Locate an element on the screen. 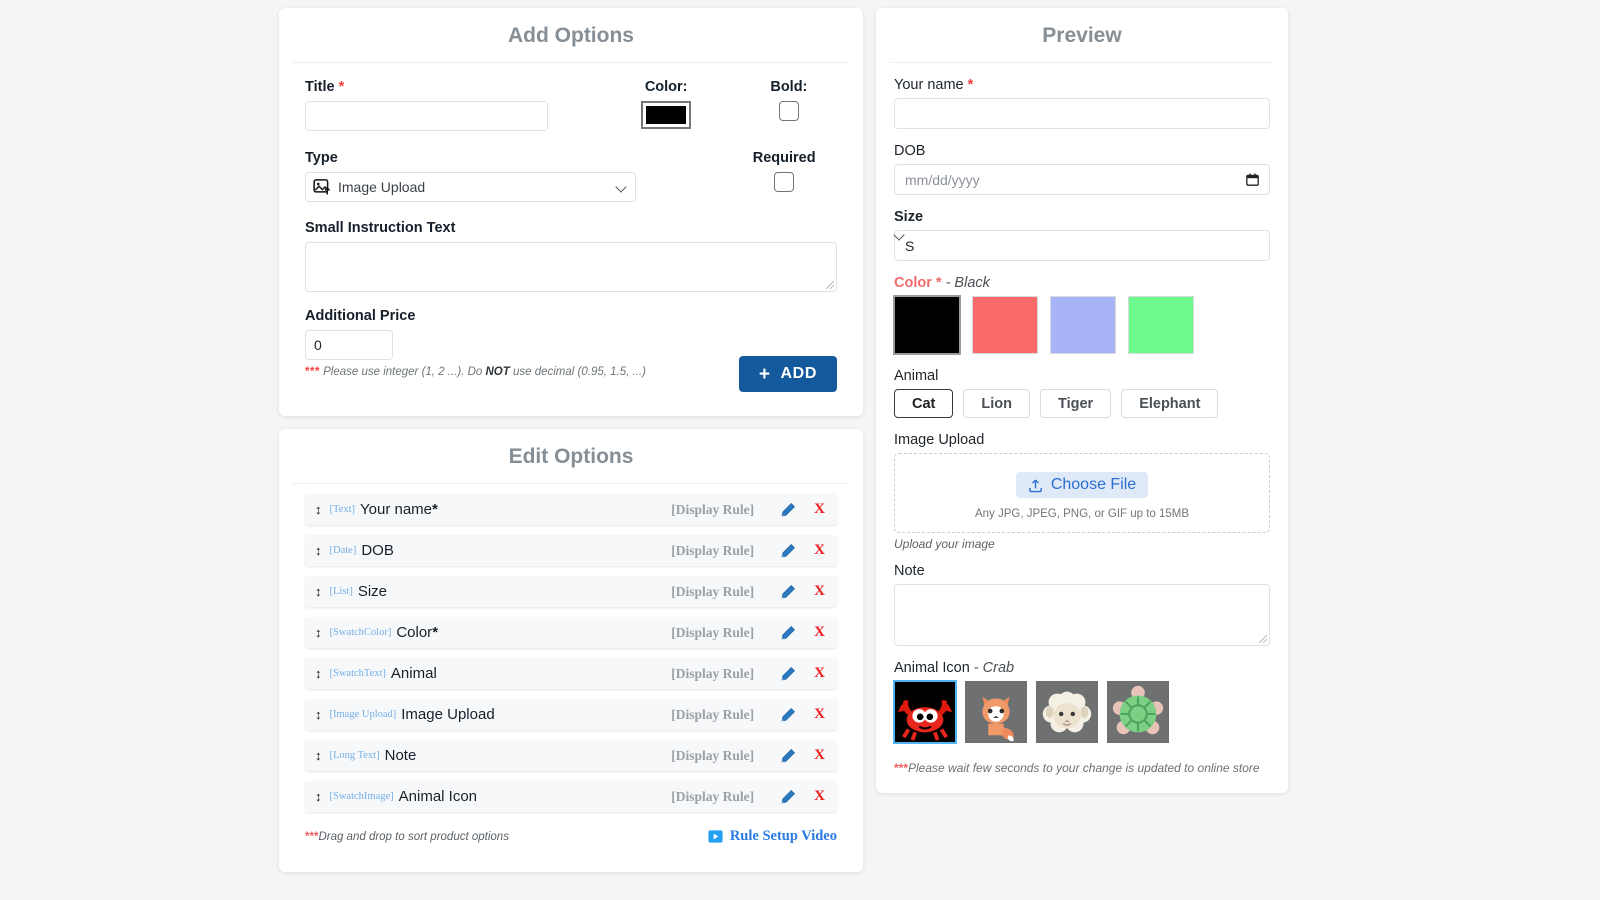 Image resolution: width=1600 pixels, height=900 pixels. table-row: ↕ [Date] DOB [Display Rule] X is located at coordinates (571, 550).